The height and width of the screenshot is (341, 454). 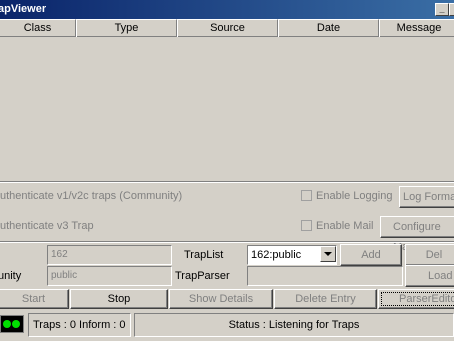 I want to click on window-title: apViewer, so click(x=23, y=9).